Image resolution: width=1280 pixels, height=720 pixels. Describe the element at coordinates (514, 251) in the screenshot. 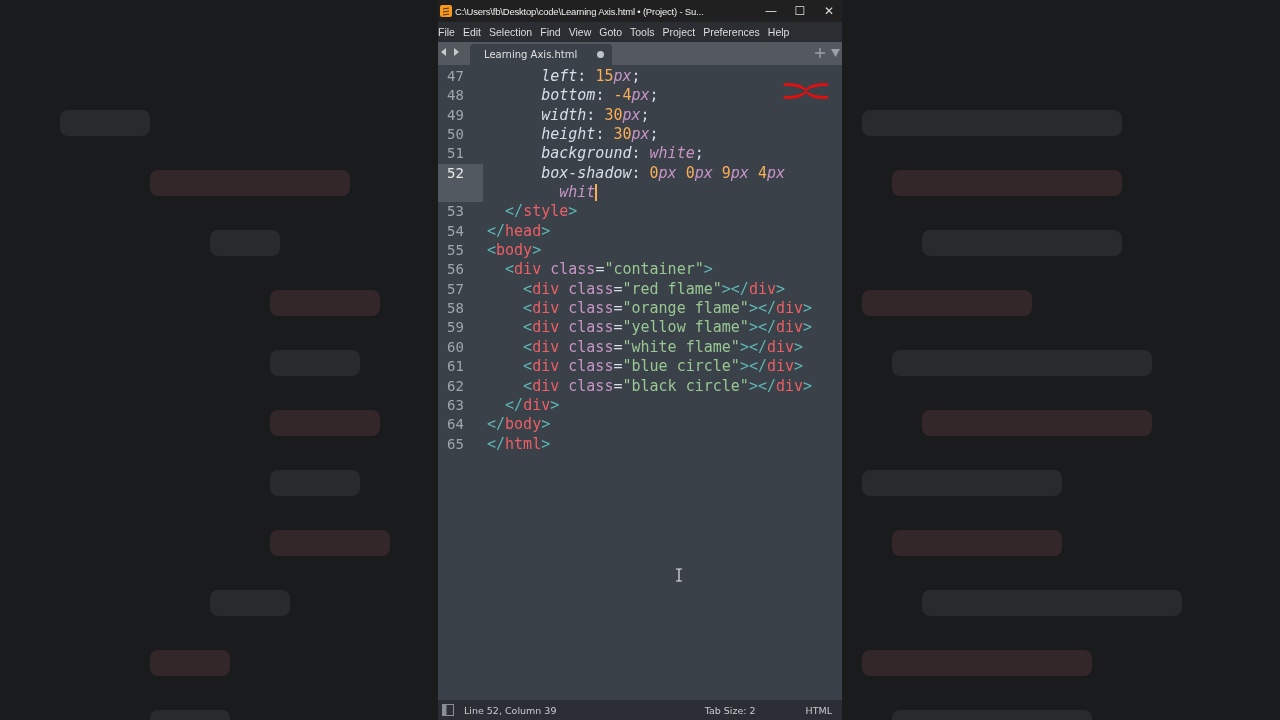

I see `code-line: <body>` at that location.